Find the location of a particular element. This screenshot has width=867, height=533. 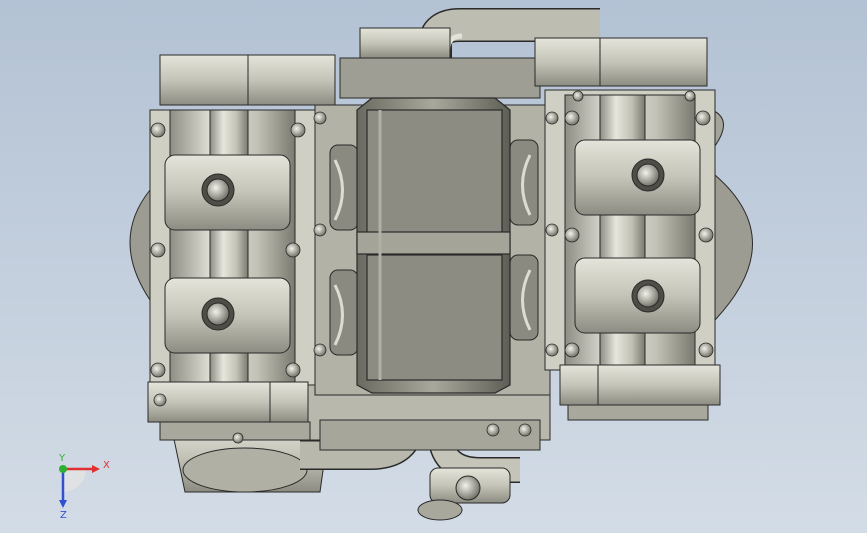

y-axis-label: Y is located at coordinates (62, 458).